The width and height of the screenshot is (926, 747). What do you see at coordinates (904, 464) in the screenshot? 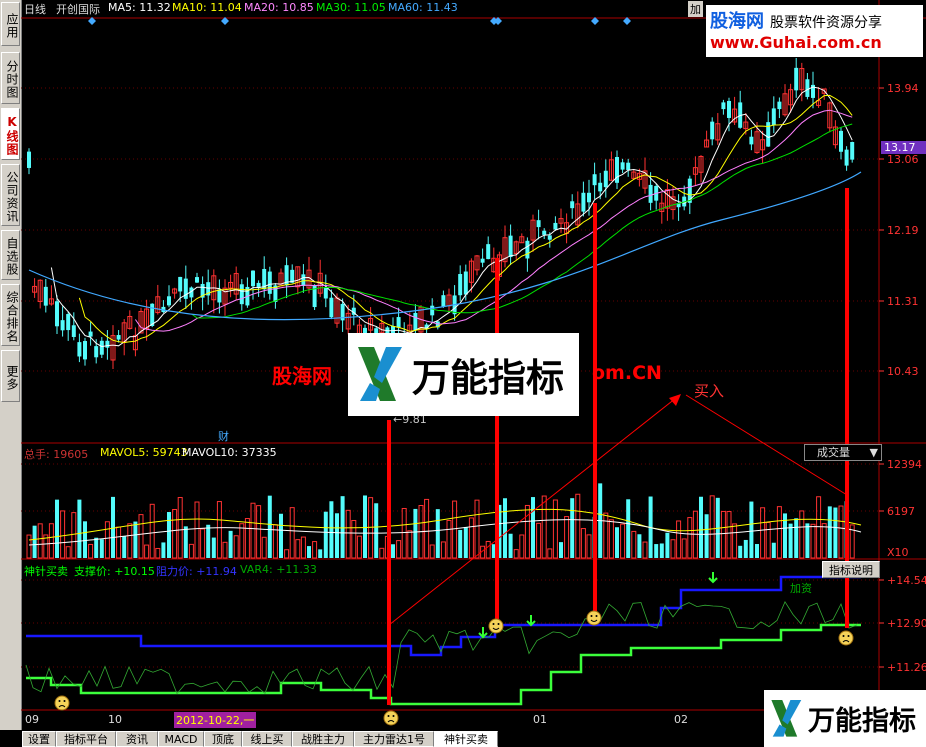
I see `volume-tick: 12394` at bounding box center [904, 464].